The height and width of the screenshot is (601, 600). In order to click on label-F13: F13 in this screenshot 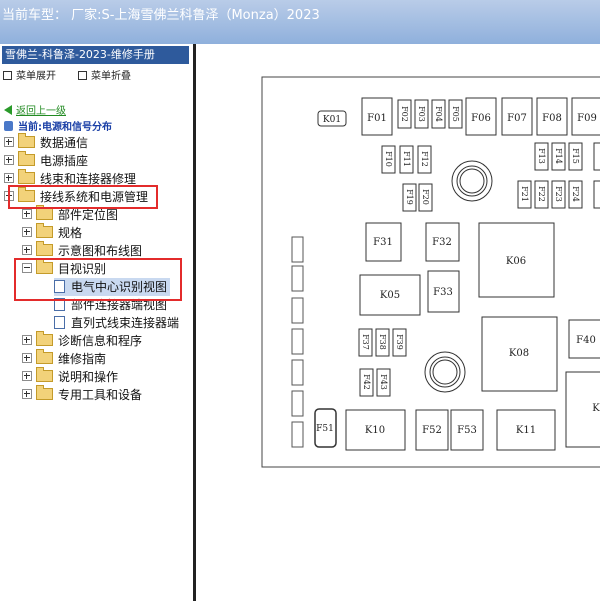, I will do `click(541, 156)`.